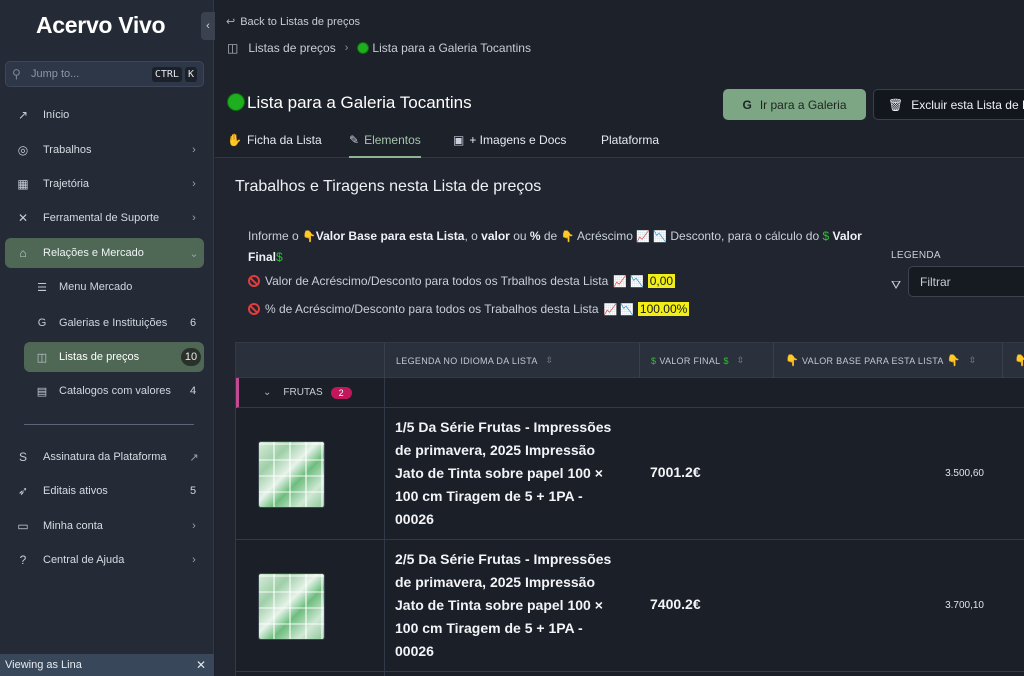 This screenshot has height=676, width=1024. Describe the element at coordinates (967, 104) in the screenshot. I see `delete-list-label: Excluir esta Lista de Preços` at that location.